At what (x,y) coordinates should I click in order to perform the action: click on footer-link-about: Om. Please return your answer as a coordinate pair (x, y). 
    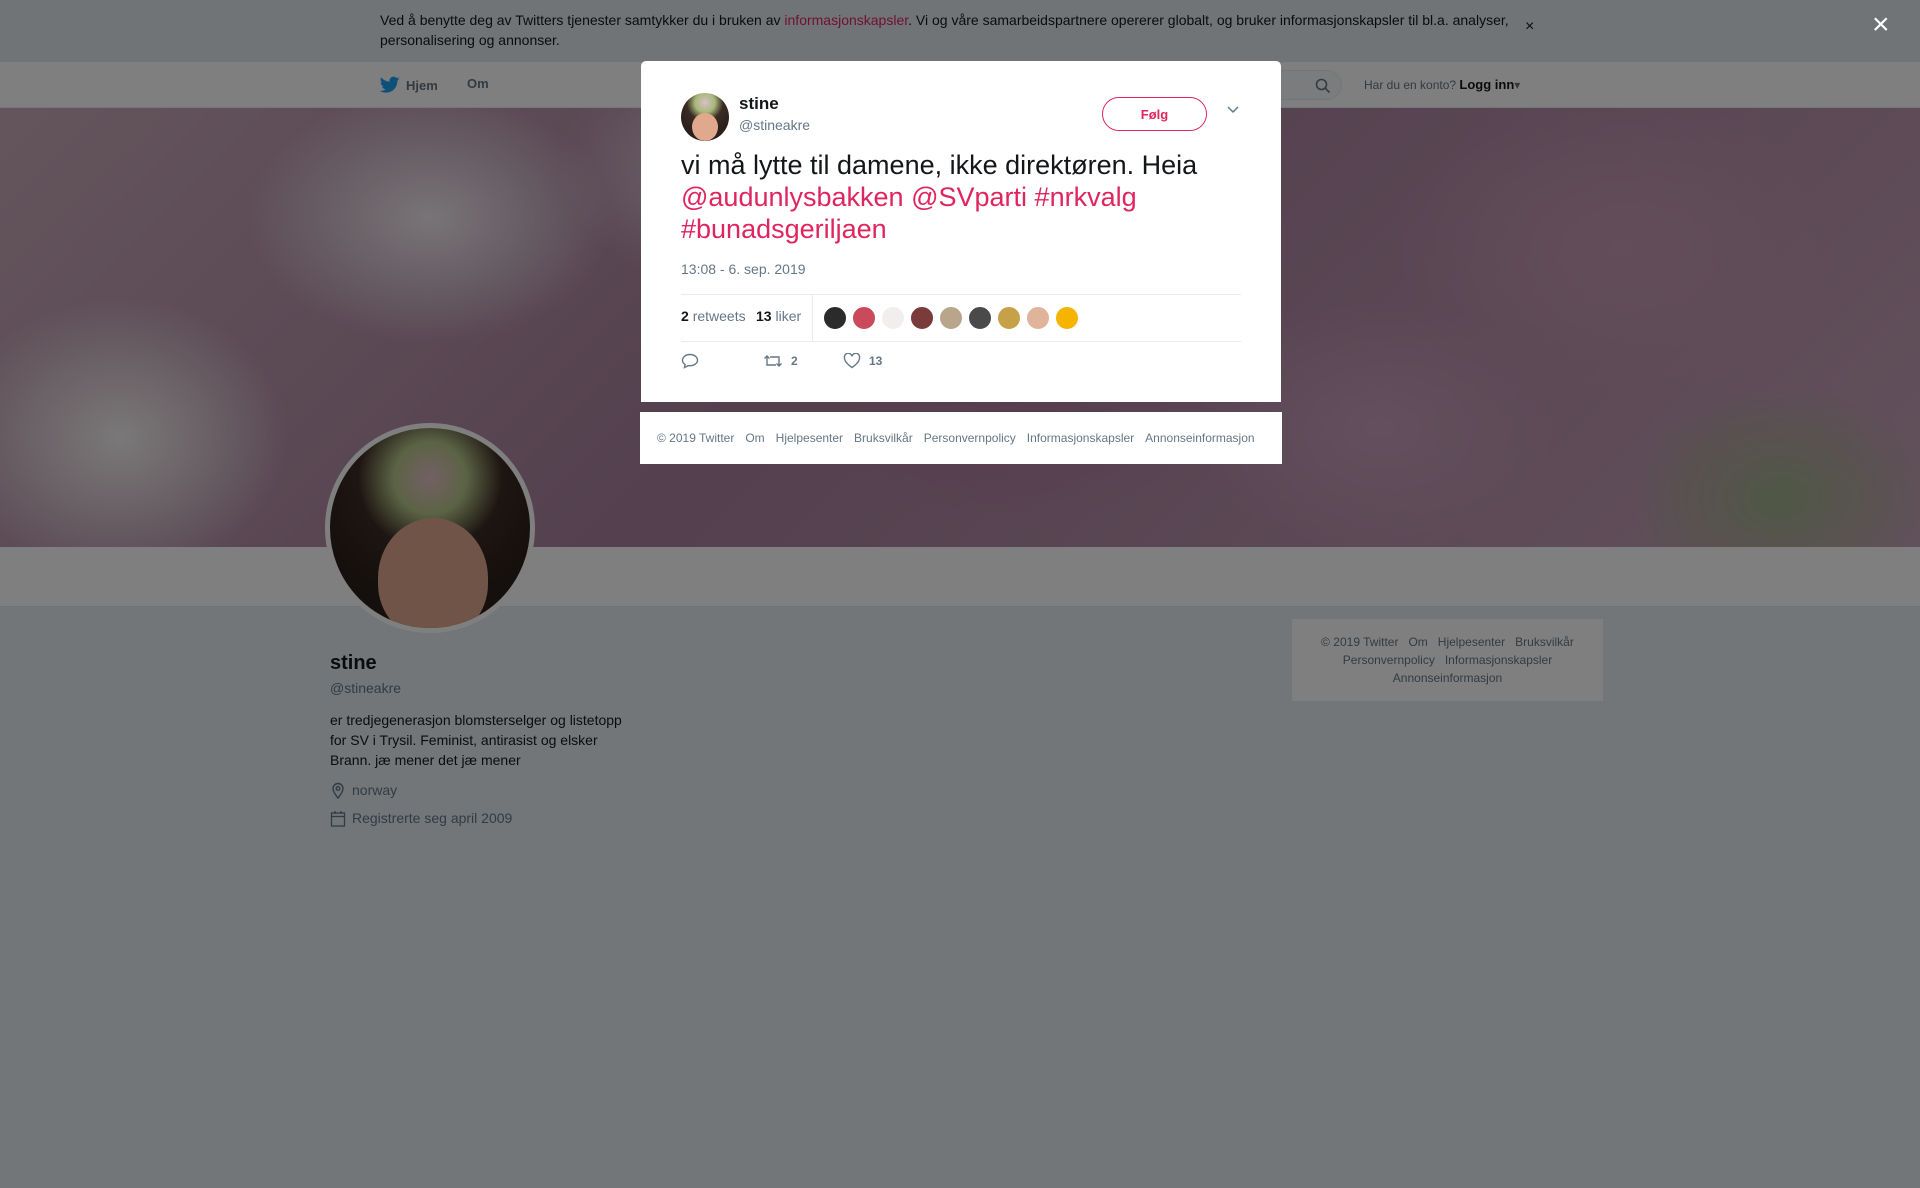
    Looking at the image, I should click on (754, 438).